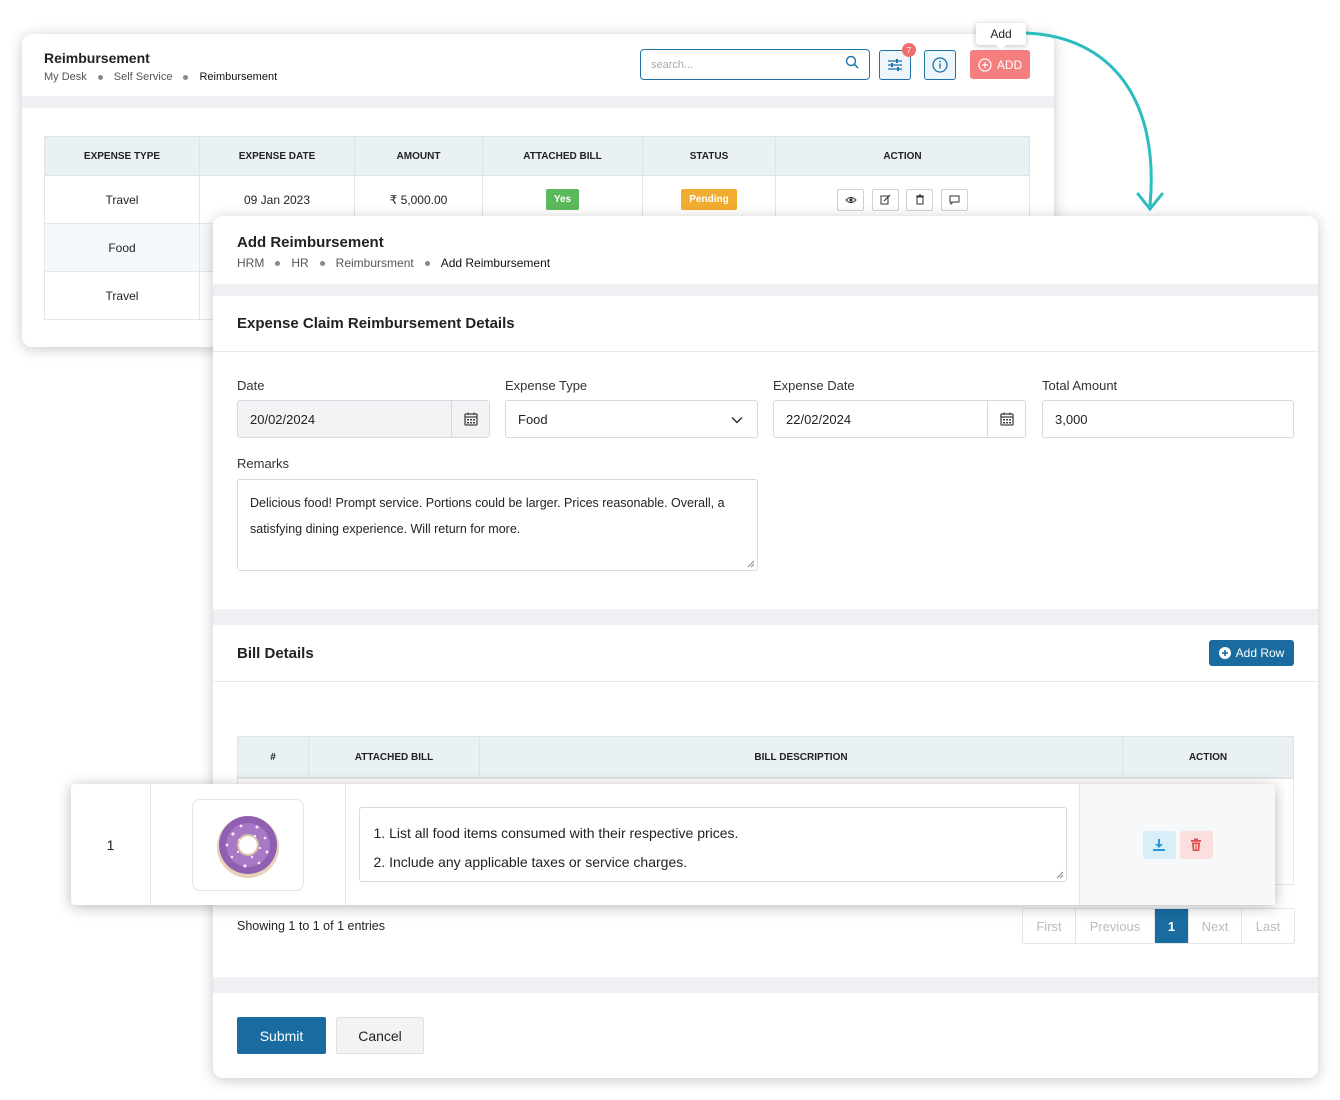  What do you see at coordinates (533, 419) in the screenshot?
I see `expense-type-value: Food` at bounding box center [533, 419].